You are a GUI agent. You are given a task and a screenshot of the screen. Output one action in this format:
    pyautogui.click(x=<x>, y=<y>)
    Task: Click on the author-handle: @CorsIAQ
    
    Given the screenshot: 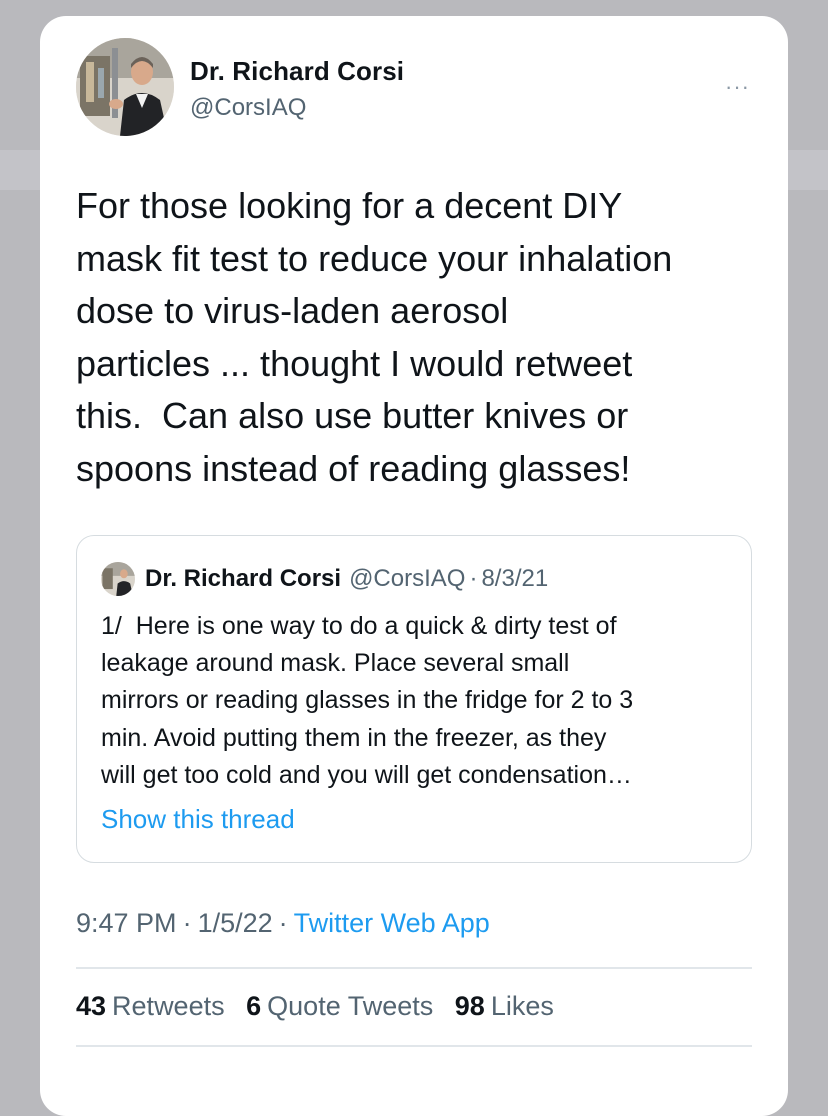 What is the action you would take?
    pyautogui.click(x=248, y=108)
    